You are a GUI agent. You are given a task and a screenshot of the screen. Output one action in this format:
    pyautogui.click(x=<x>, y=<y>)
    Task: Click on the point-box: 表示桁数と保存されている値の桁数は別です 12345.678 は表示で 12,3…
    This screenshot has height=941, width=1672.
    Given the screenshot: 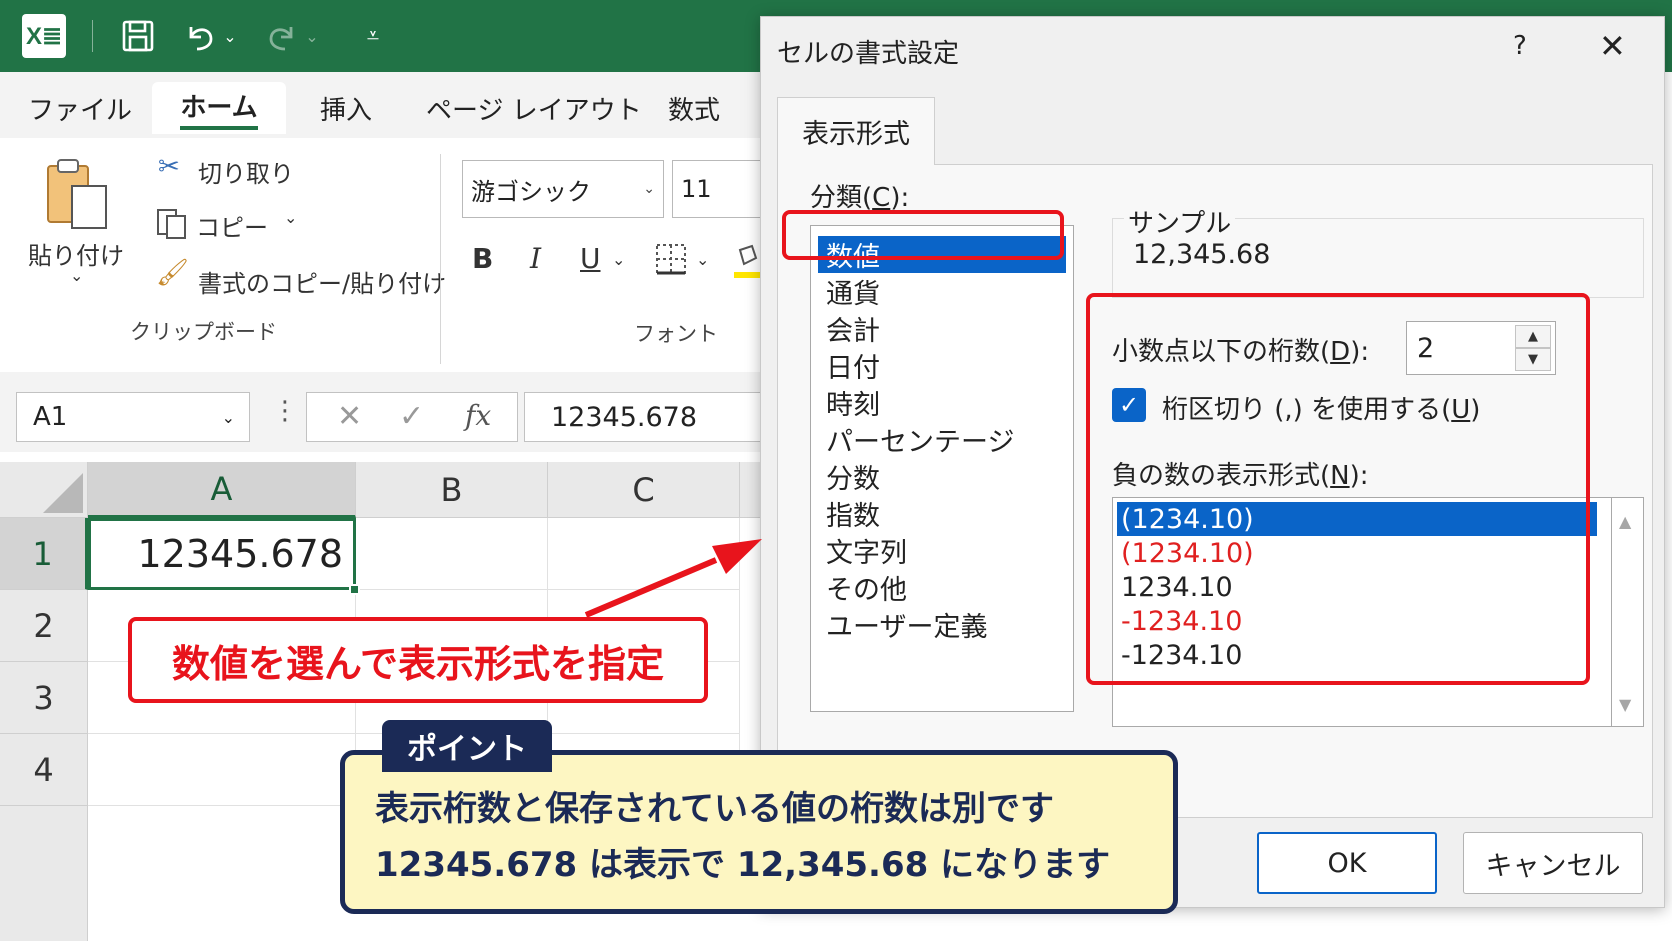 What is the action you would take?
    pyautogui.click(x=759, y=832)
    